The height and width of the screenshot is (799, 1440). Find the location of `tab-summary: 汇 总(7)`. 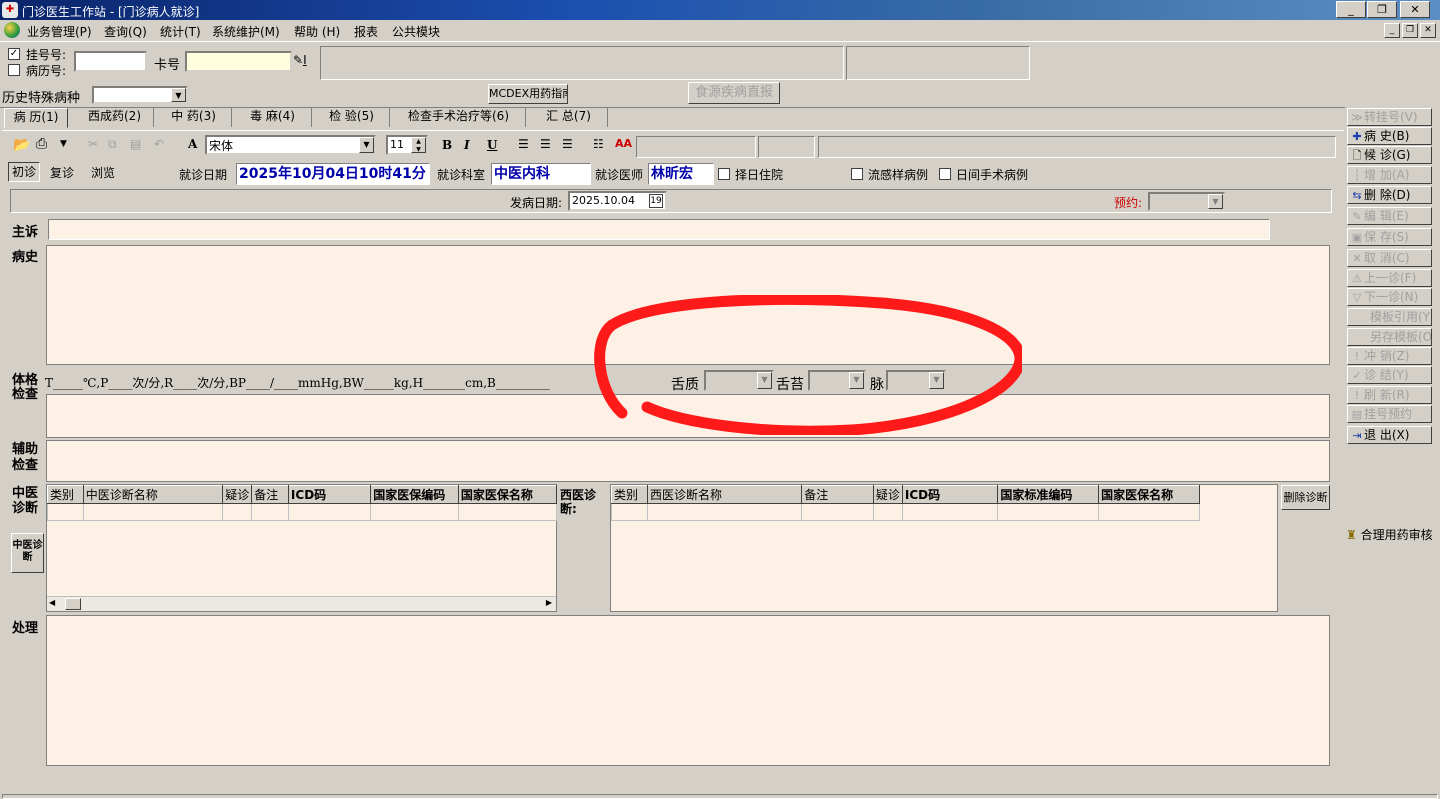

tab-summary: 汇 总(7) is located at coordinates (569, 117).